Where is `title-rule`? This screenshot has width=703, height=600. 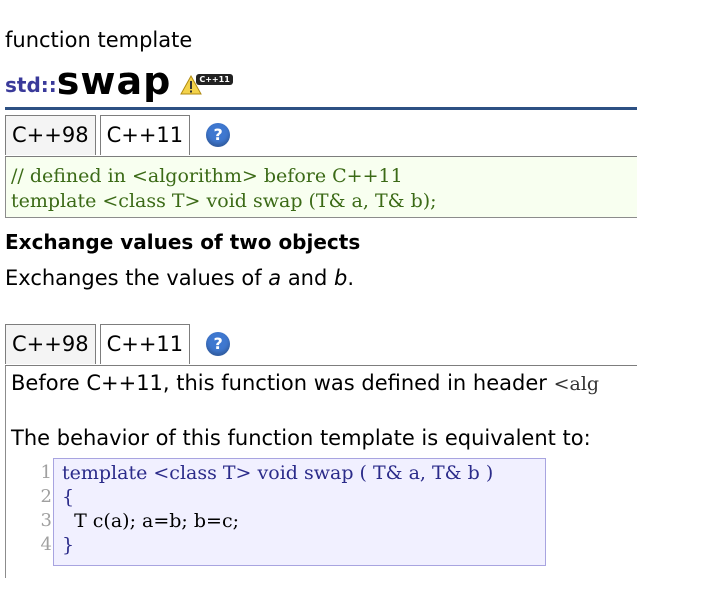 title-rule is located at coordinates (321, 108).